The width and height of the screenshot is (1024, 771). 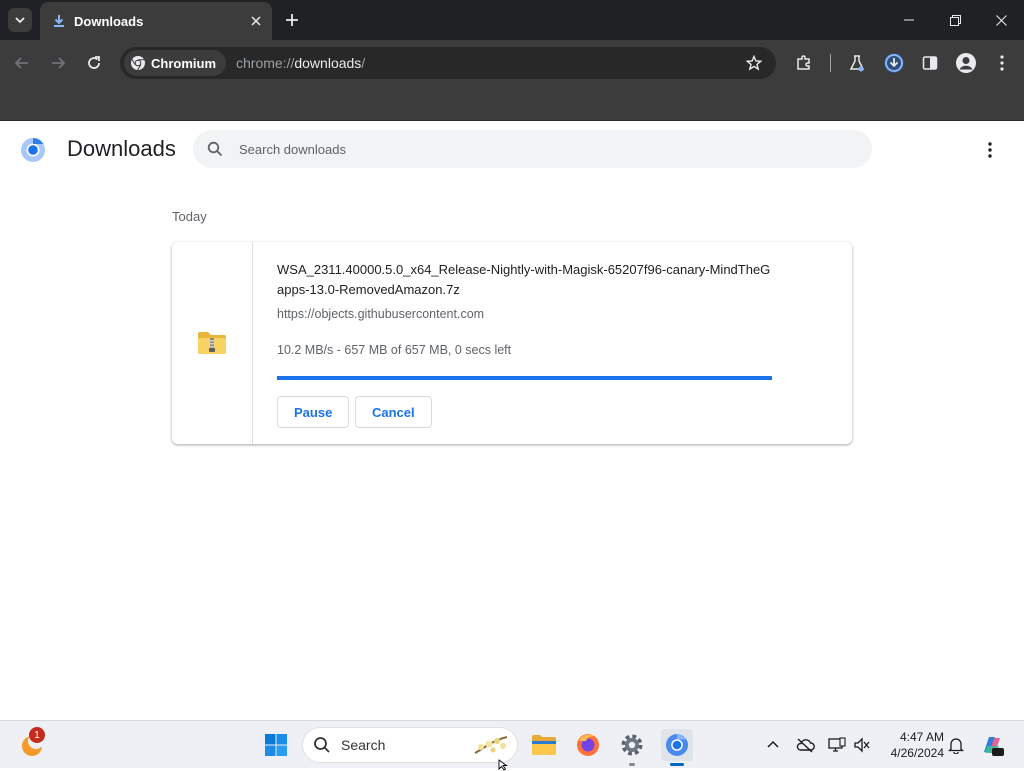 I want to click on restore-icon, so click(x=955, y=20).